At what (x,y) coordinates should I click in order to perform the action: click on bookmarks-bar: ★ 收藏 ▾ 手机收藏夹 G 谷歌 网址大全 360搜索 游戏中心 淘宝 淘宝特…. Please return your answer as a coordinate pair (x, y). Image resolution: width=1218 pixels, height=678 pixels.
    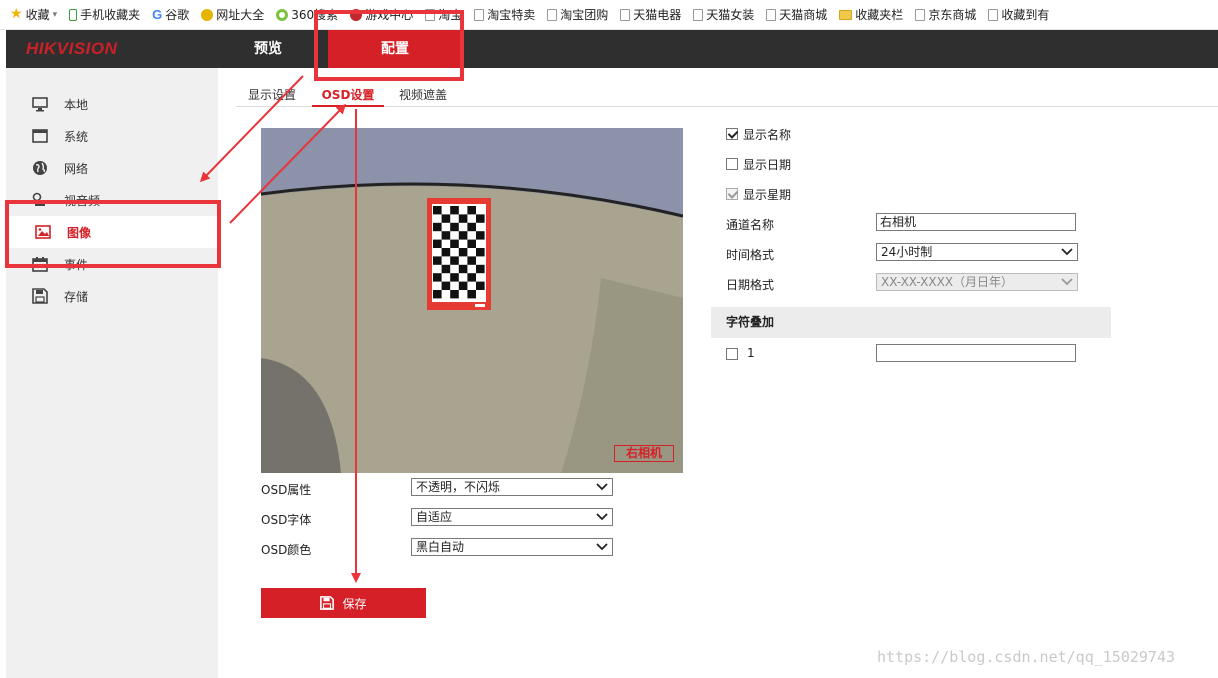
    Looking at the image, I should click on (609, 15).